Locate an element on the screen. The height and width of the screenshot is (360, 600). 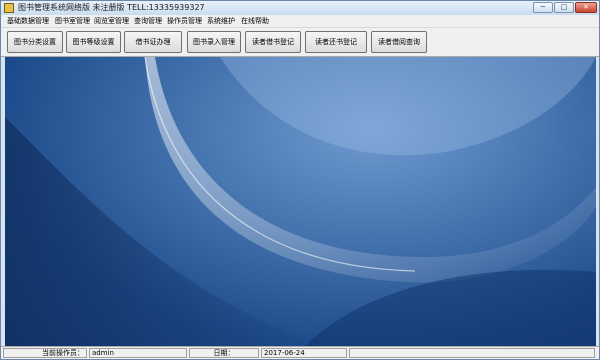
borrow-register-button: 读者借书登记 is located at coordinates (273, 42).